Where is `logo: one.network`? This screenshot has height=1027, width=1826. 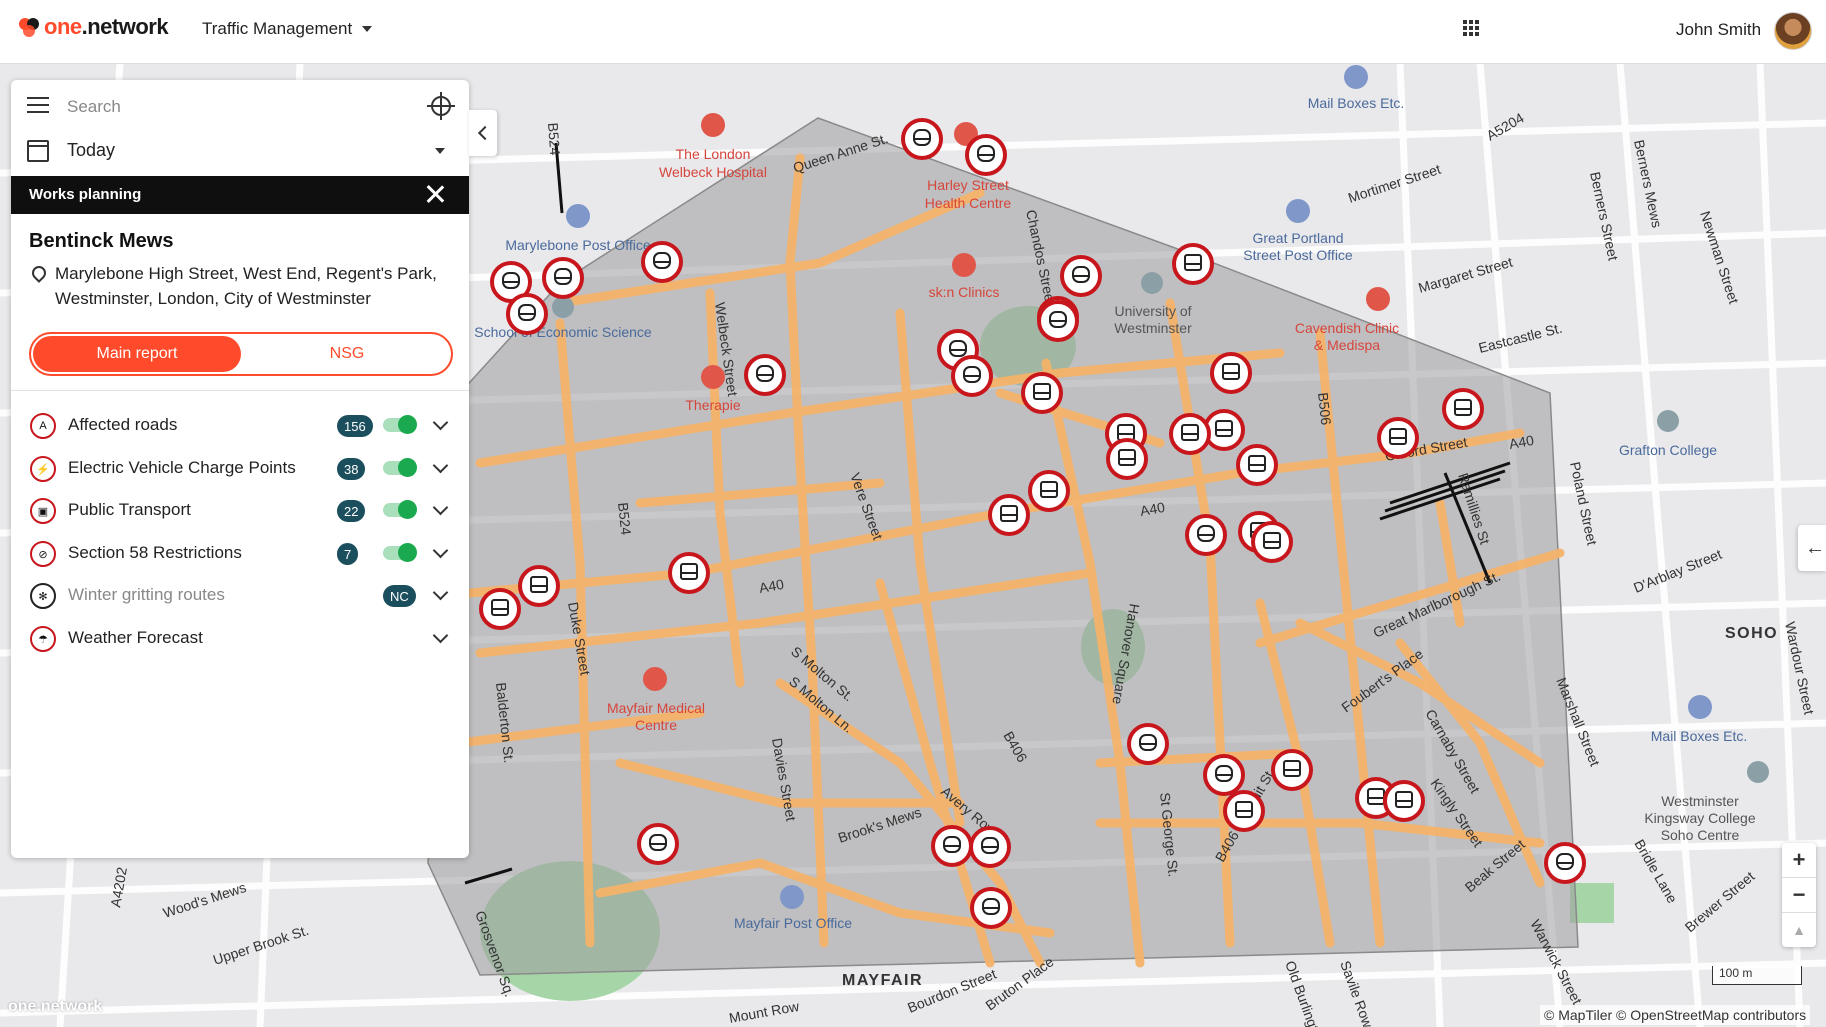 logo: one.network is located at coordinates (93, 27).